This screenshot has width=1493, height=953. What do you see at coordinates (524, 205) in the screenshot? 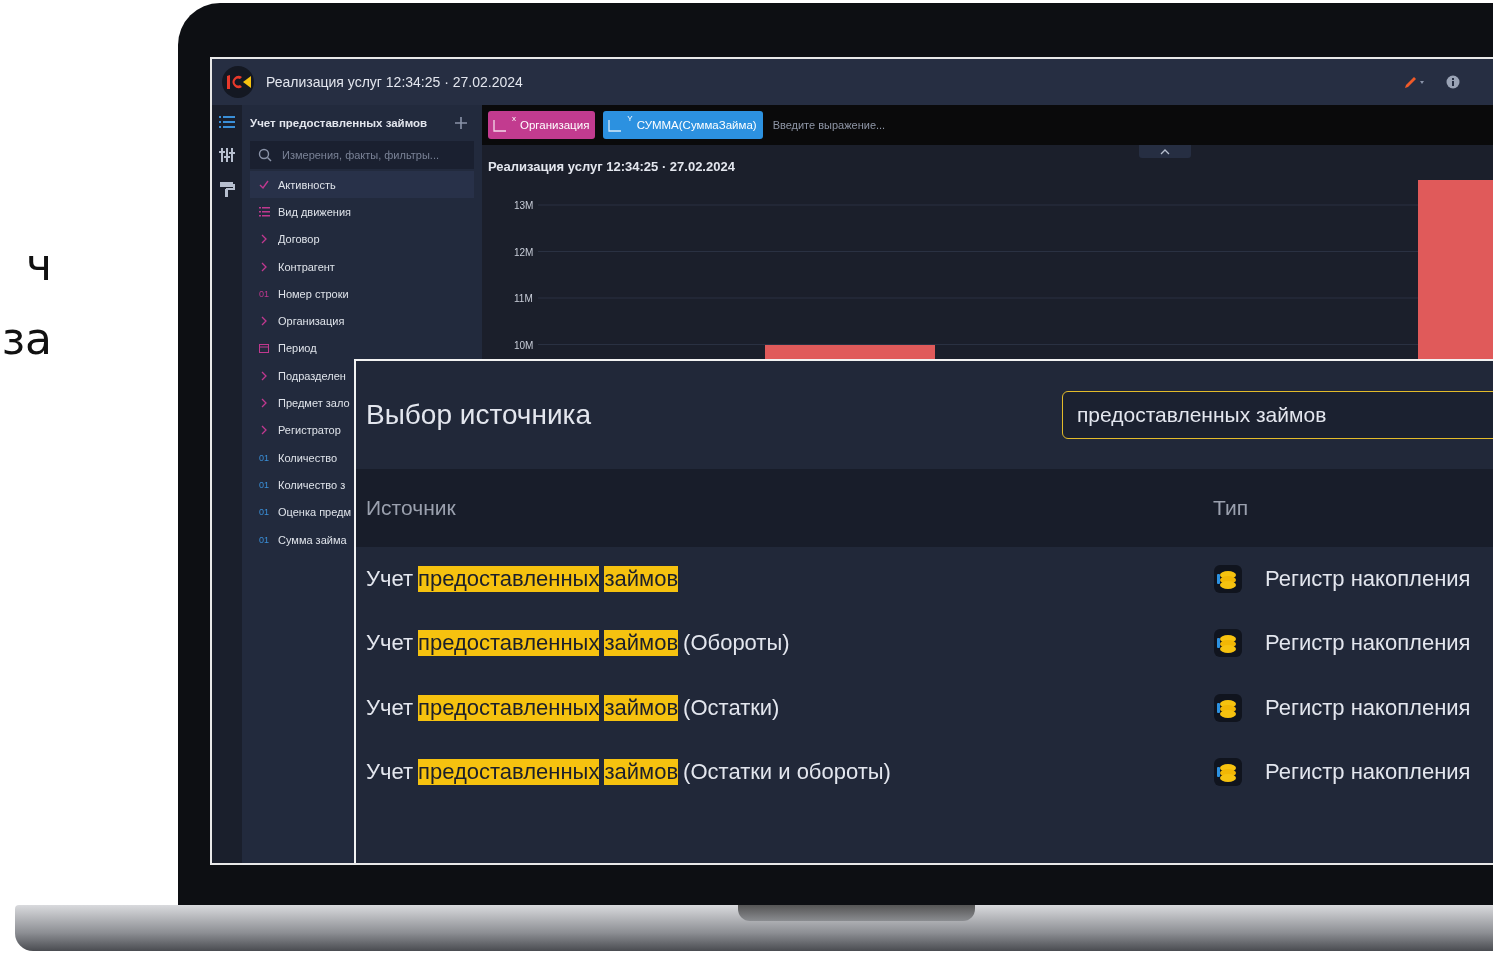
I see `axis-label: 13M` at bounding box center [524, 205].